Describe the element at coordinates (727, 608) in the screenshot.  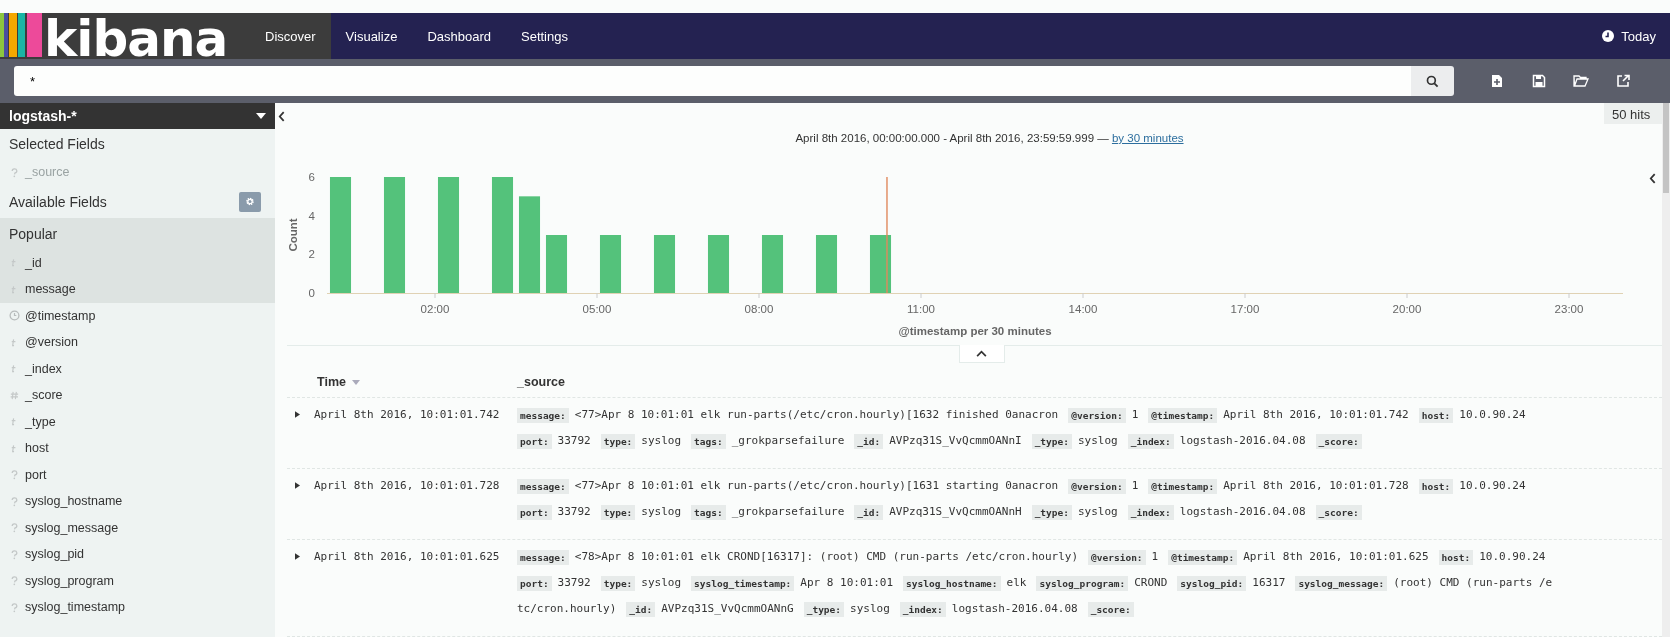
I see `field-value: AVPzq31S_VvQcmmOANnG` at that location.